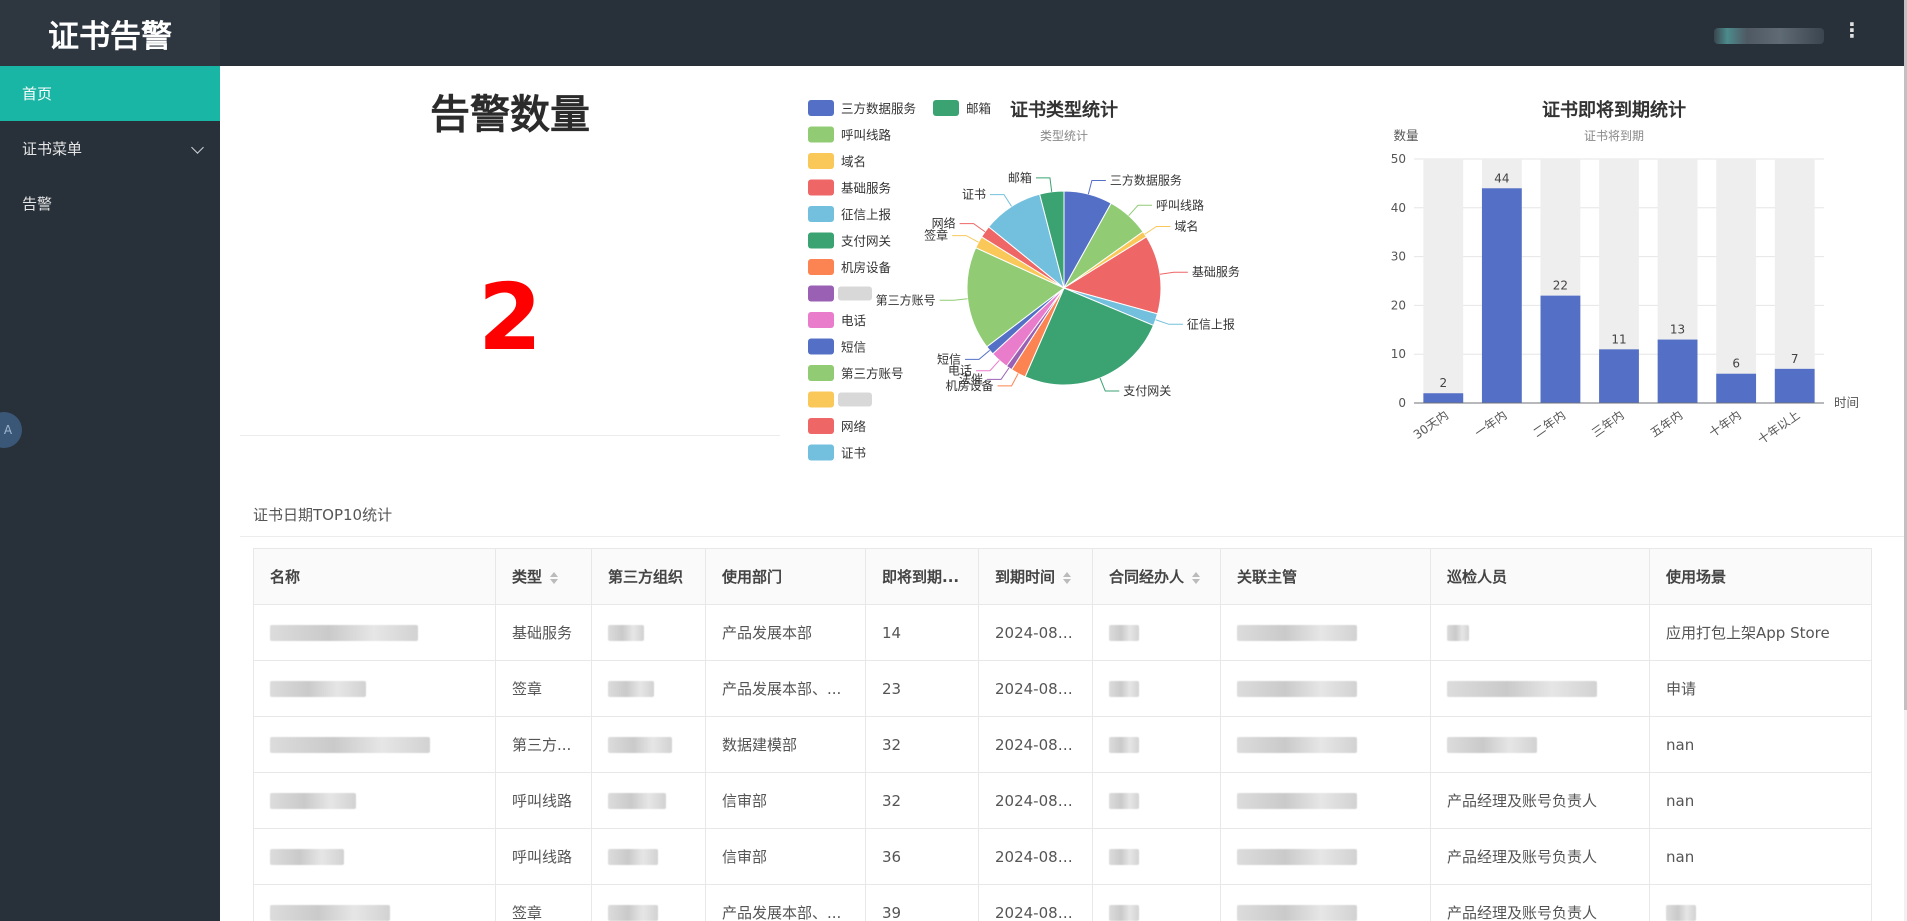 This screenshot has width=1907, height=921. Describe the element at coordinates (1540, 576) in the screenshot. I see `column-header-inspector: 巡检人员` at that location.